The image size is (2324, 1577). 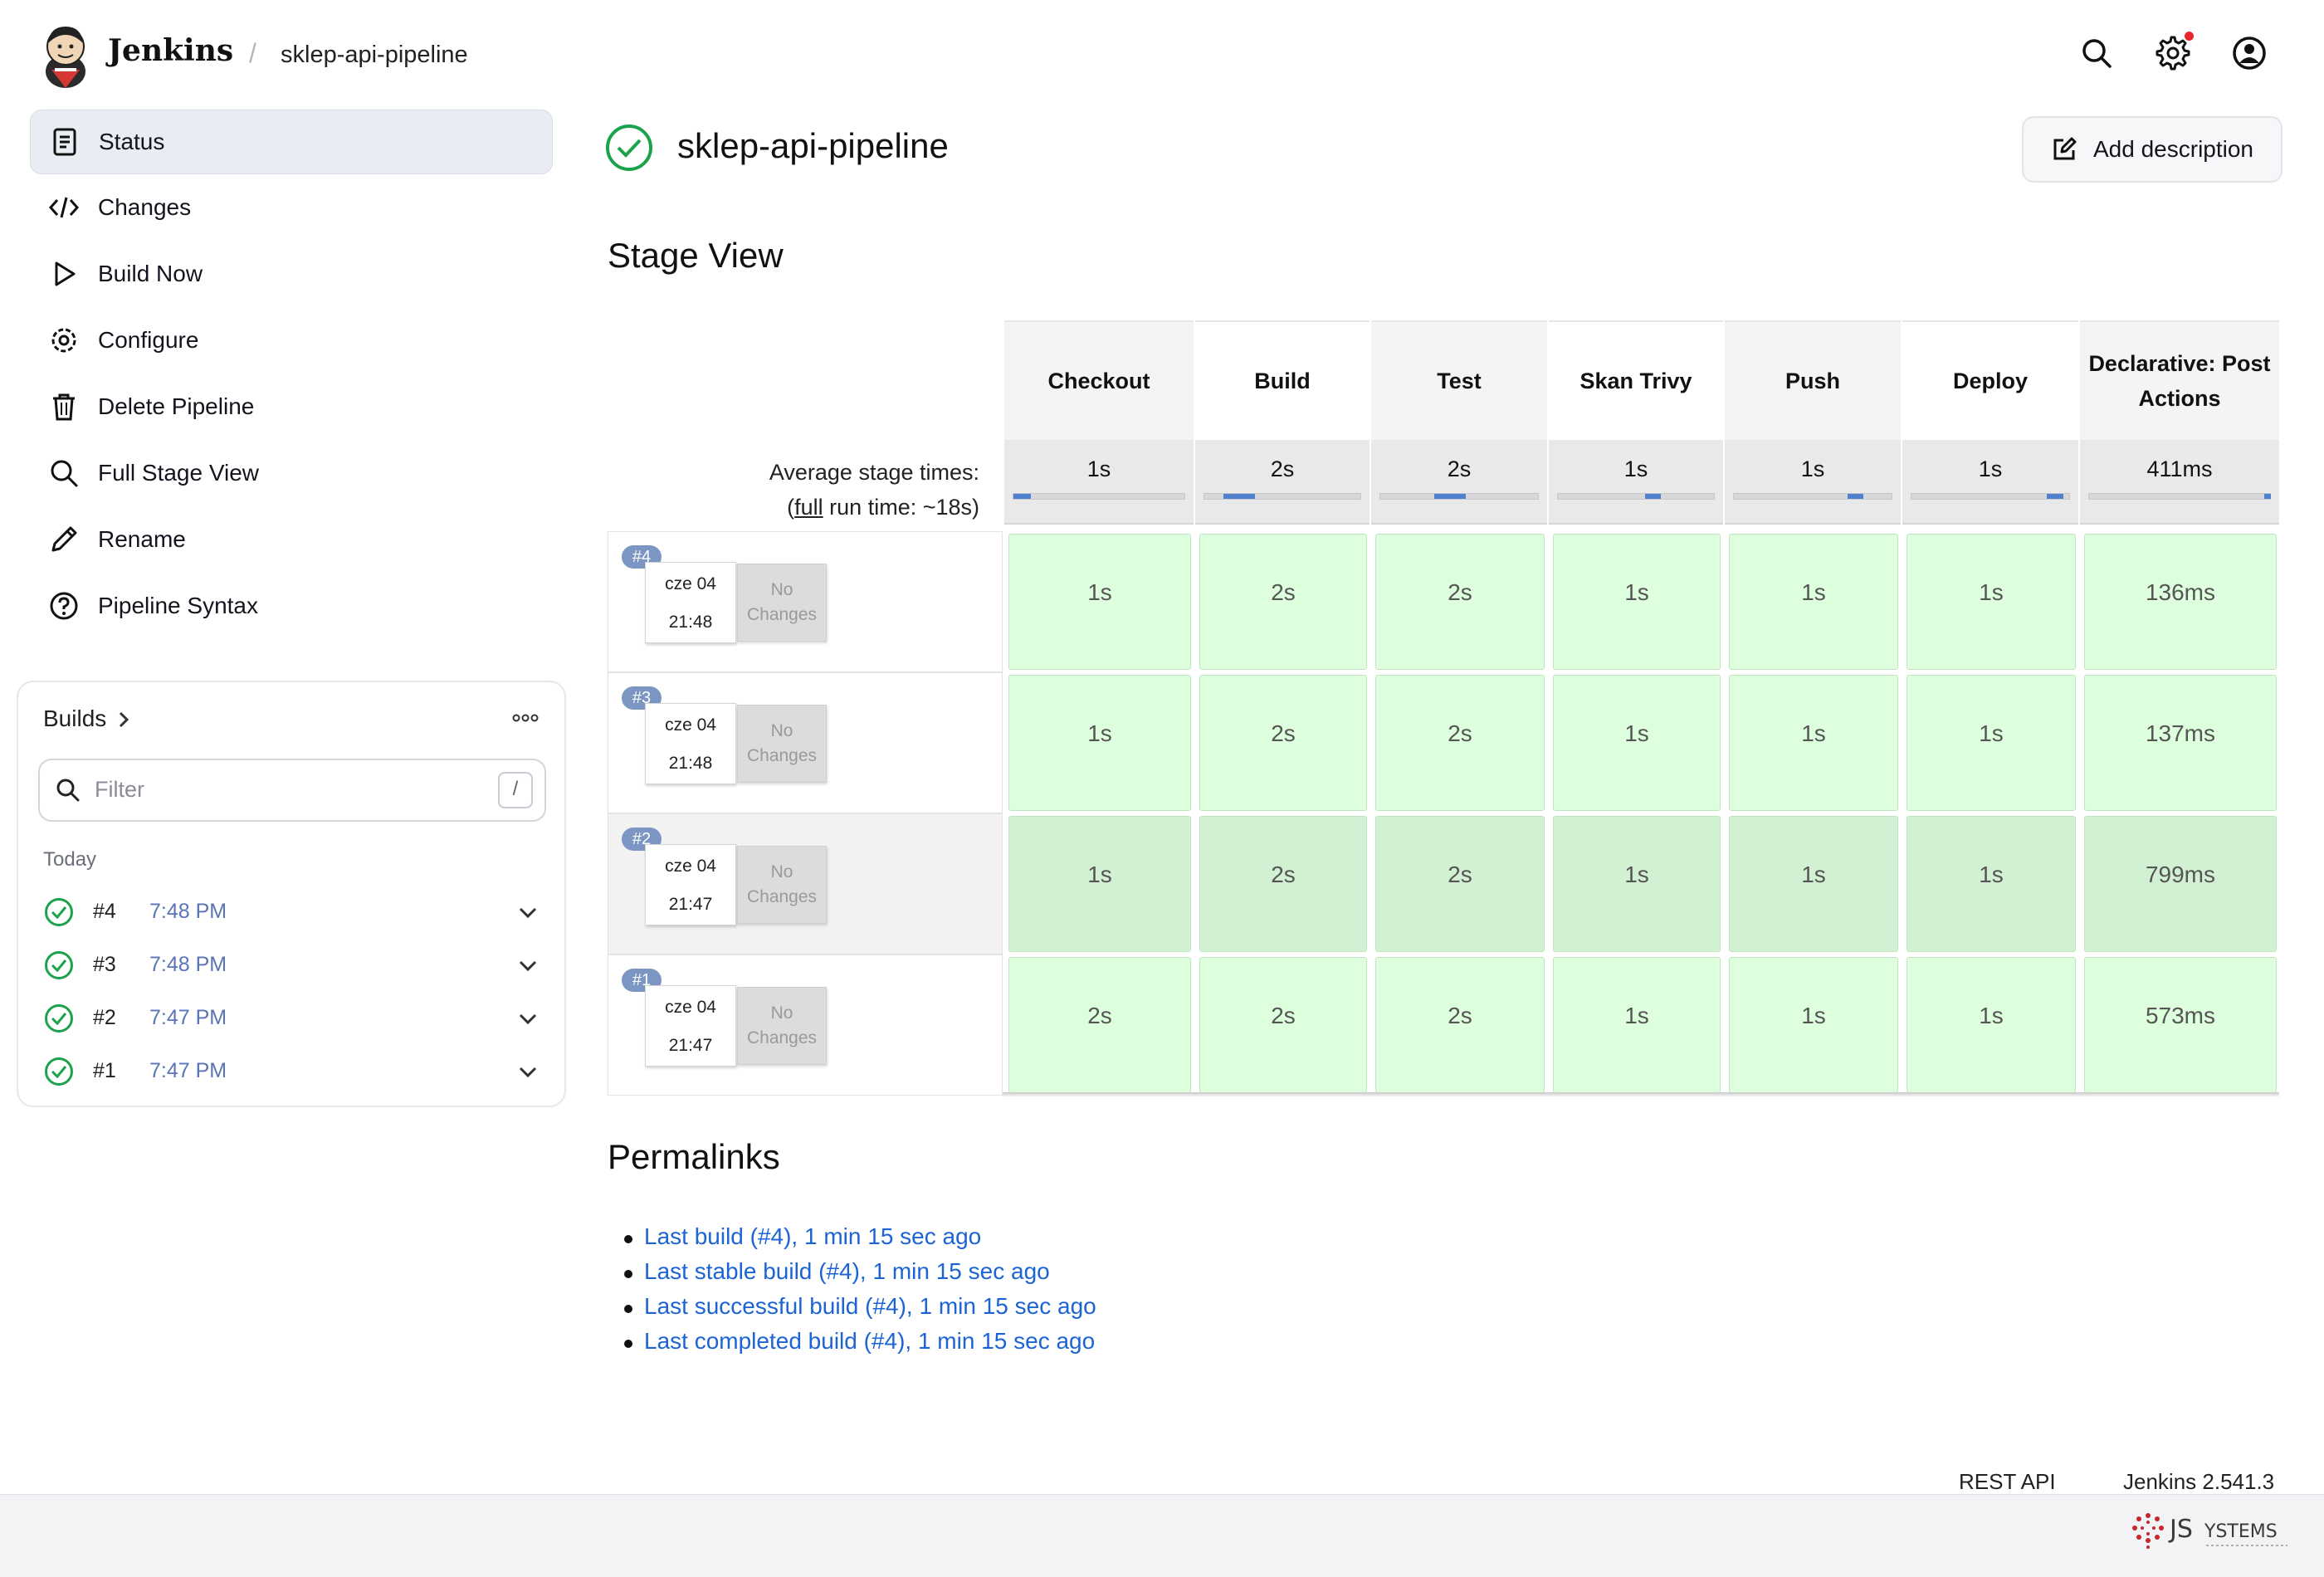 I want to click on user-icon, so click(x=2249, y=53).